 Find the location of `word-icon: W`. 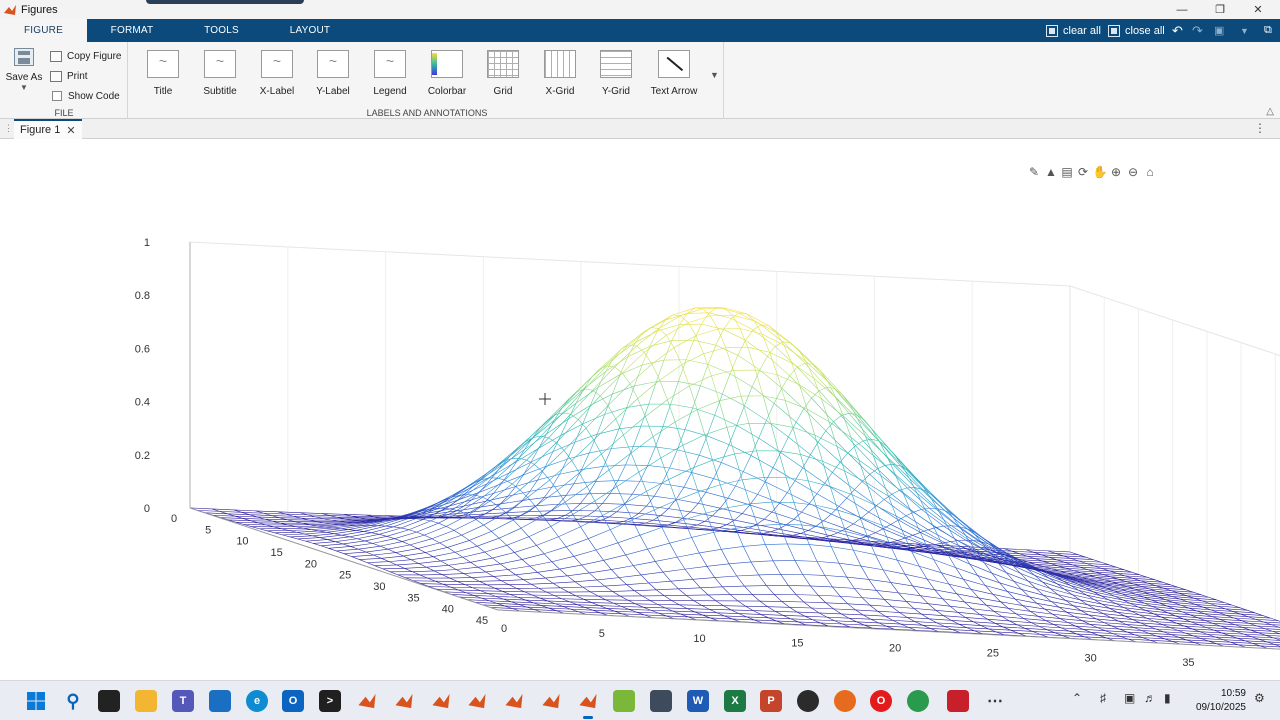

word-icon: W is located at coordinates (698, 701).